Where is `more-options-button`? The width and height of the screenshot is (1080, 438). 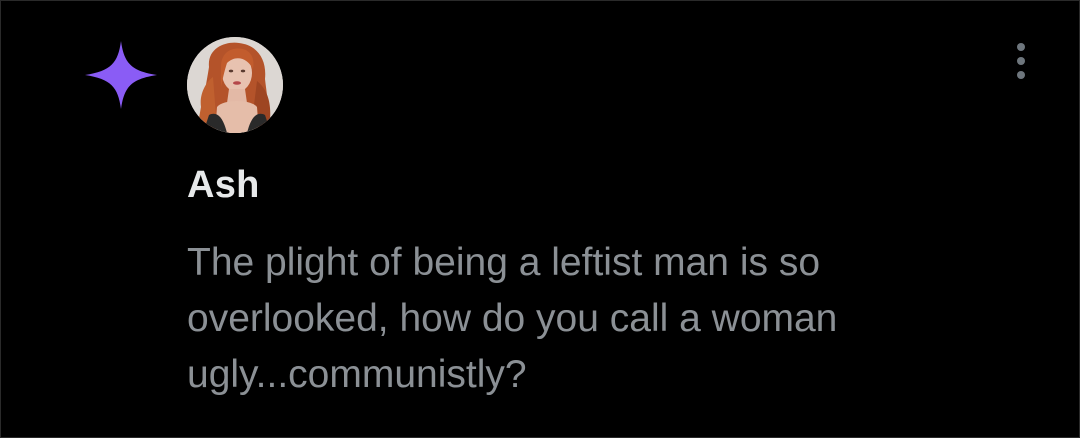
more-options-button is located at coordinates (1021, 63).